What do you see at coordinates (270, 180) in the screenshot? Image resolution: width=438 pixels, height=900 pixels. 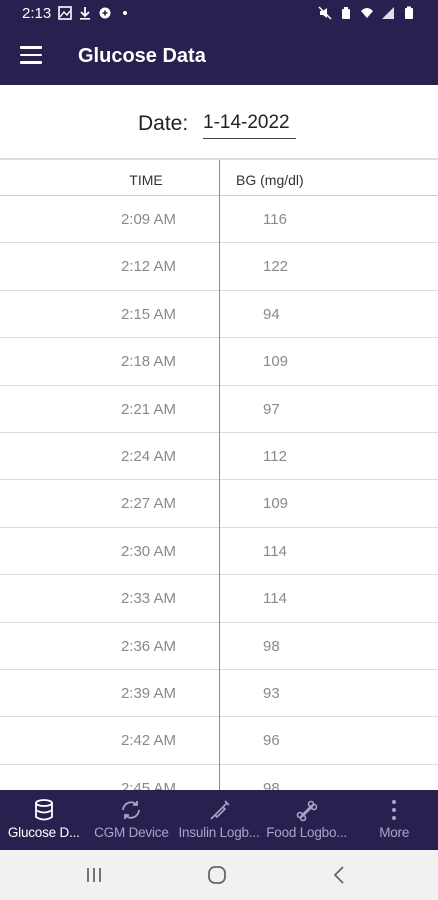 I see `header-bg: BG (mg/dl)` at bounding box center [270, 180].